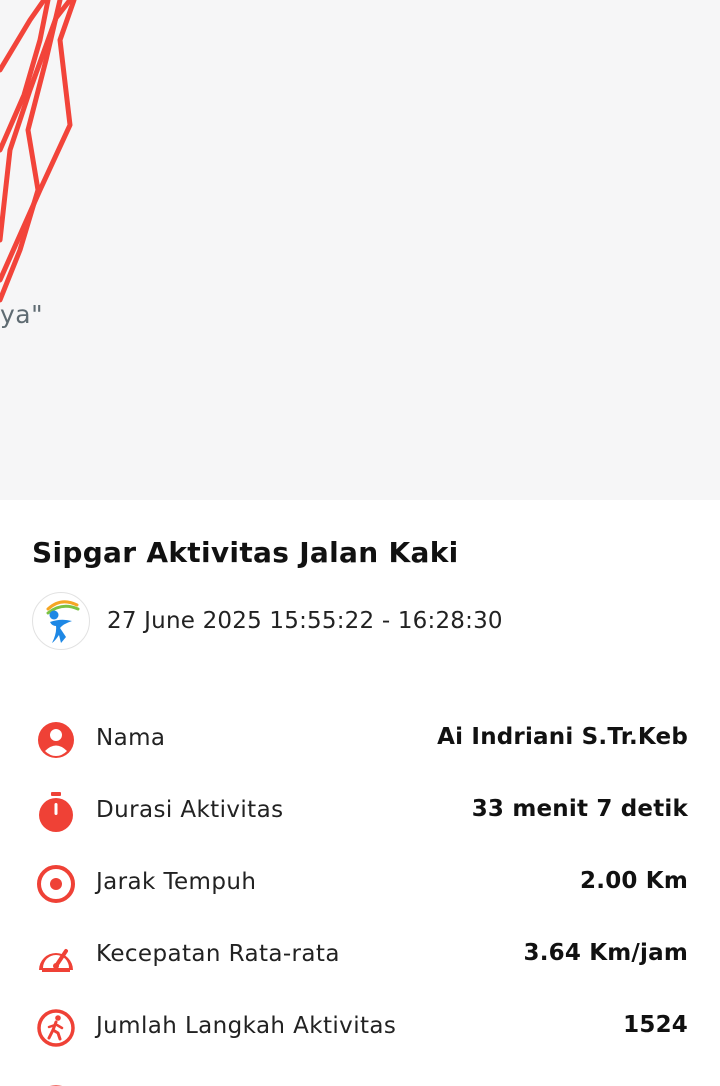 The width and height of the screenshot is (720, 1086). I want to click on stat-row-duration: Durasi Aktivitas 33 menit 7 detik, so click(360, 812).